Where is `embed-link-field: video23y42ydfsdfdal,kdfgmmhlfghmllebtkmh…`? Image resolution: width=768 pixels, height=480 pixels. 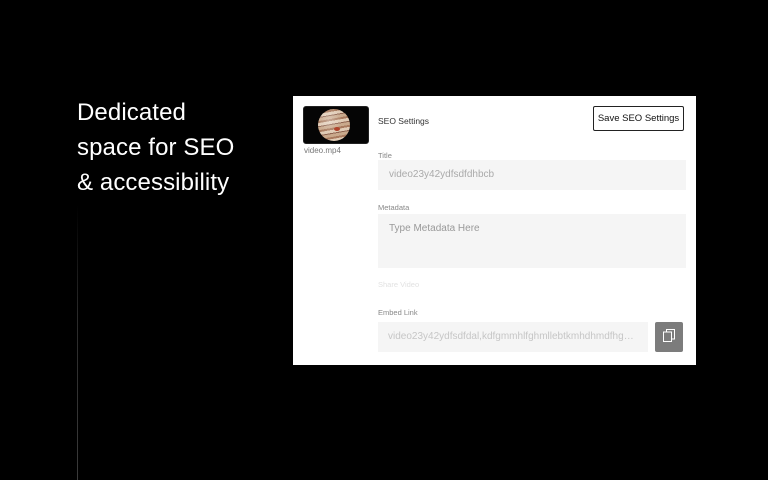 embed-link-field: video23y42ydfsdfdal,kdfgmmhlfghmllebtkmh… is located at coordinates (513, 337).